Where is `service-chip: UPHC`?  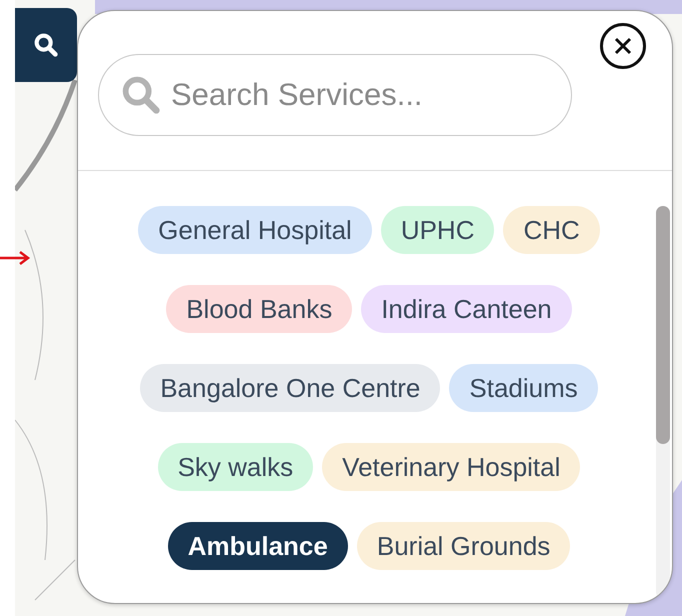
service-chip: UPHC is located at coordinates (437, 230).